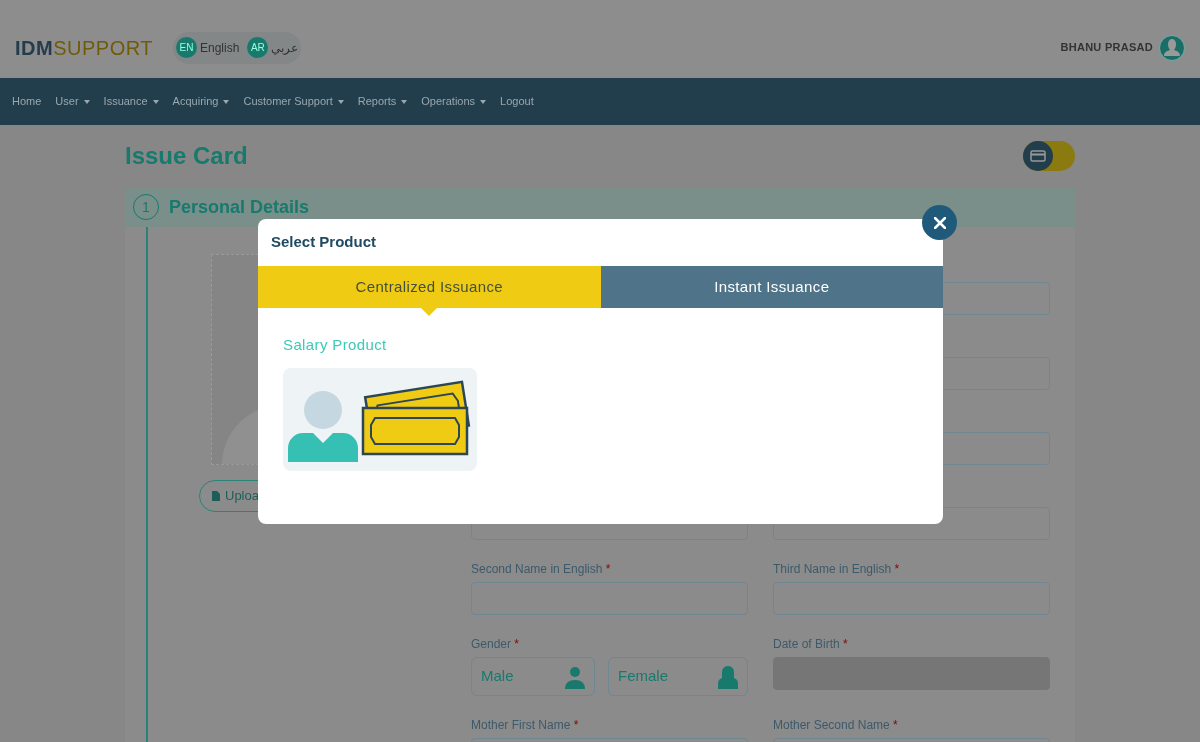  Describe the element at coordinates (836, 724) in the screenshot. I see `field-label: Mother Second Name *` at that location.